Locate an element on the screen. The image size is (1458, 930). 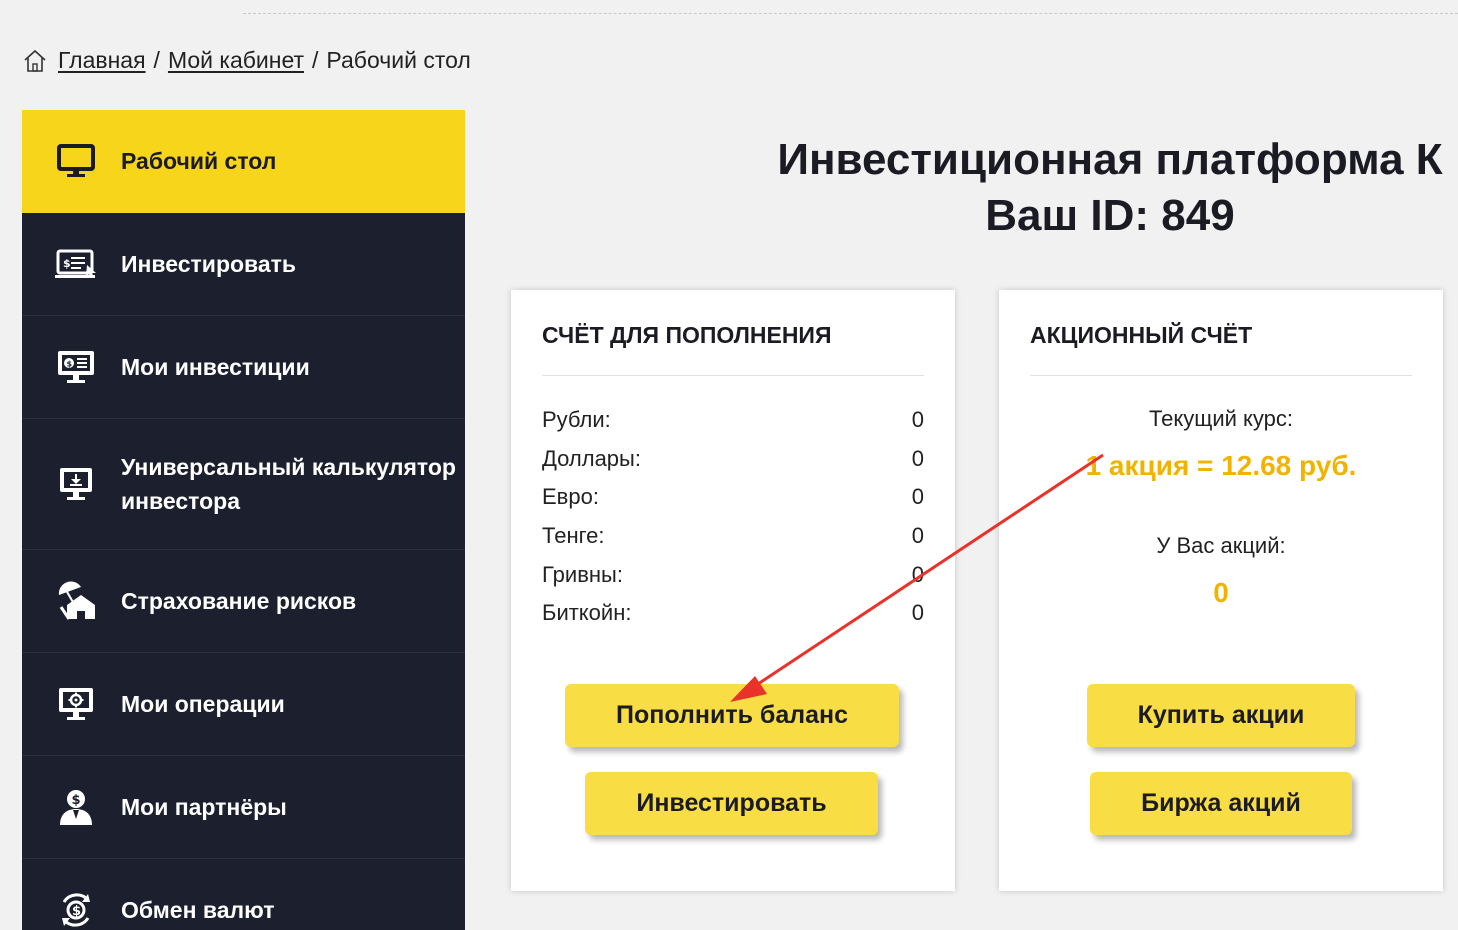
operations-icon is located at coordinates (76, 704).